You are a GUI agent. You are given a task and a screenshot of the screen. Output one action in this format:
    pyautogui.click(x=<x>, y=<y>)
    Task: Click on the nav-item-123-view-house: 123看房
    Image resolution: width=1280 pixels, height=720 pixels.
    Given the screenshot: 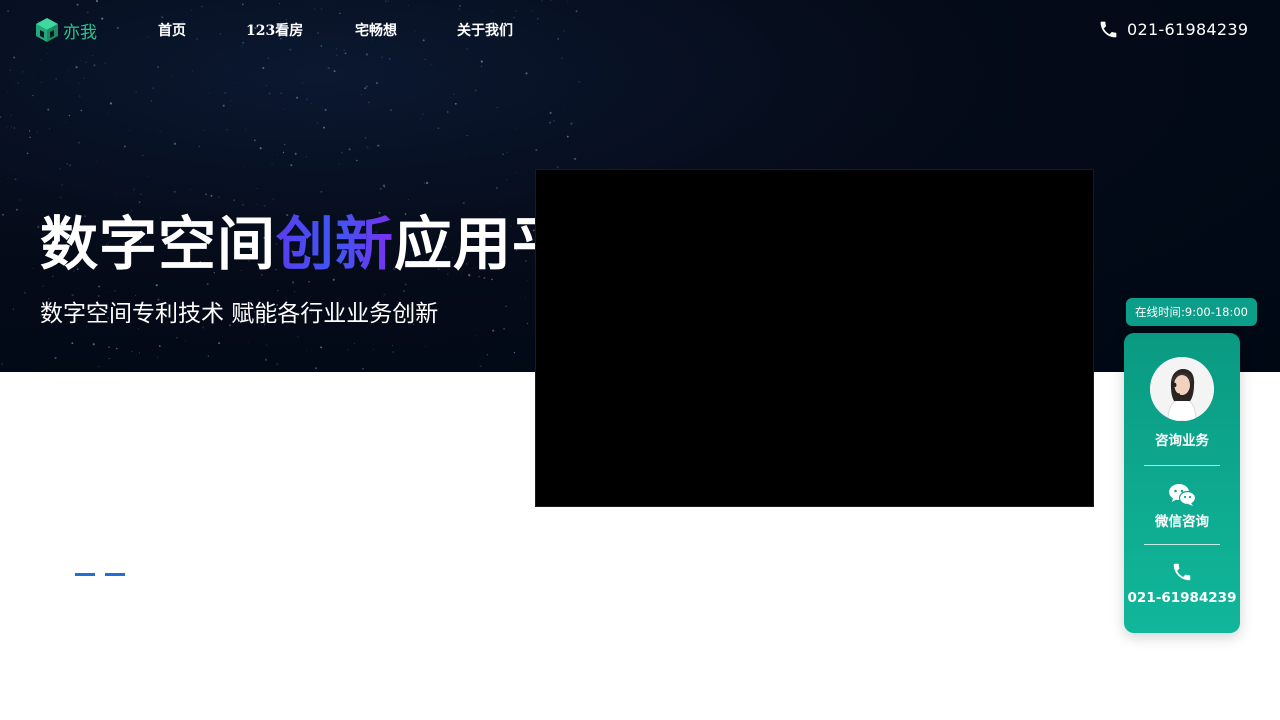 What is the action you would take?
    pyautogui.click(x=274, y=30)
    